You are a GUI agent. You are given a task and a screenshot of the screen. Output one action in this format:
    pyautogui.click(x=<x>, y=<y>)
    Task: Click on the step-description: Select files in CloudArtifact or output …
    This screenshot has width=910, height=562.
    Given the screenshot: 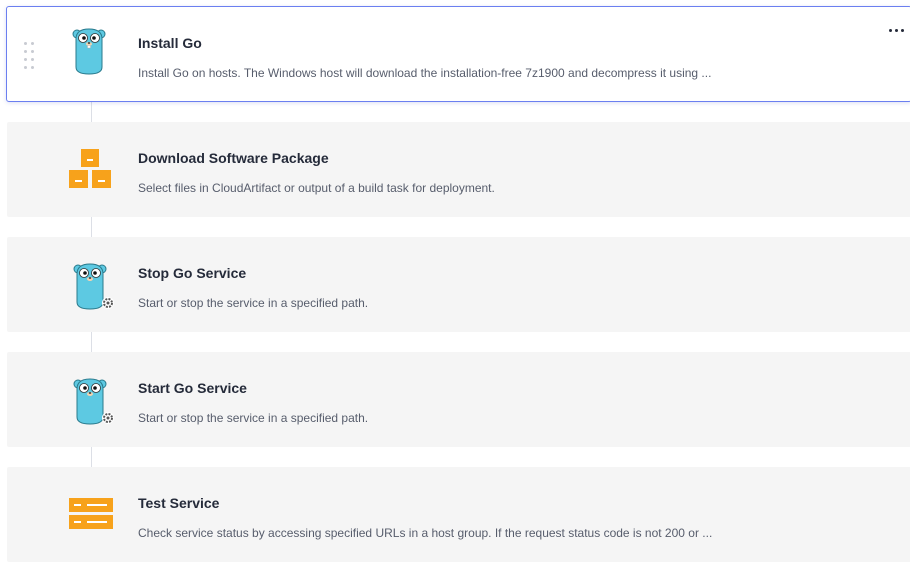 What is the action you would take?
    pyautogui.click(x=316, y=188)
    